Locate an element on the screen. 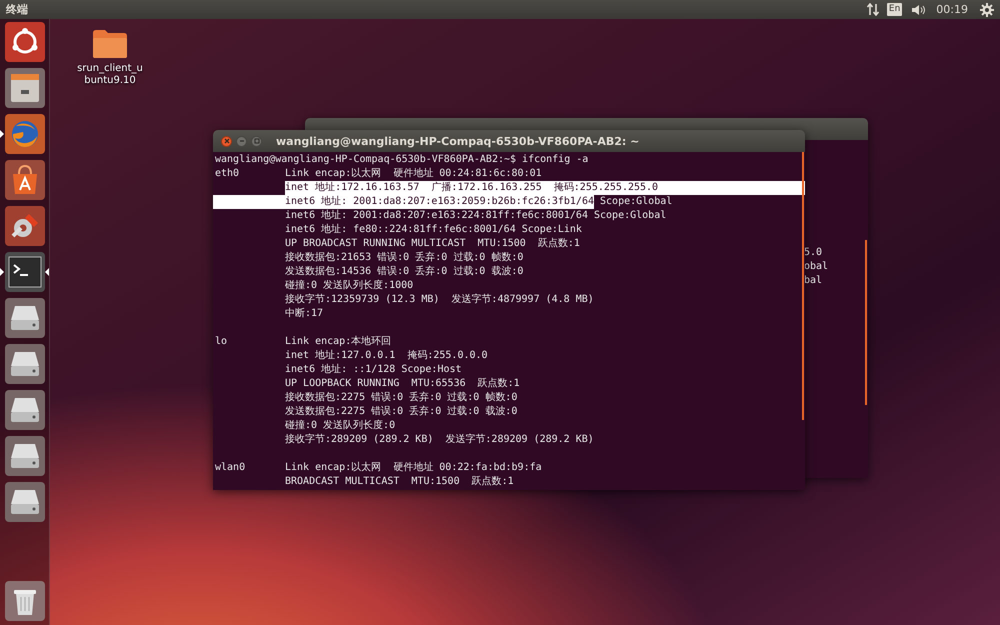  terminal-output-line: 接收数据包:2275 错误:0 丢弃:0 过载:0 帧数:0 is located at coordinates (401, 398).